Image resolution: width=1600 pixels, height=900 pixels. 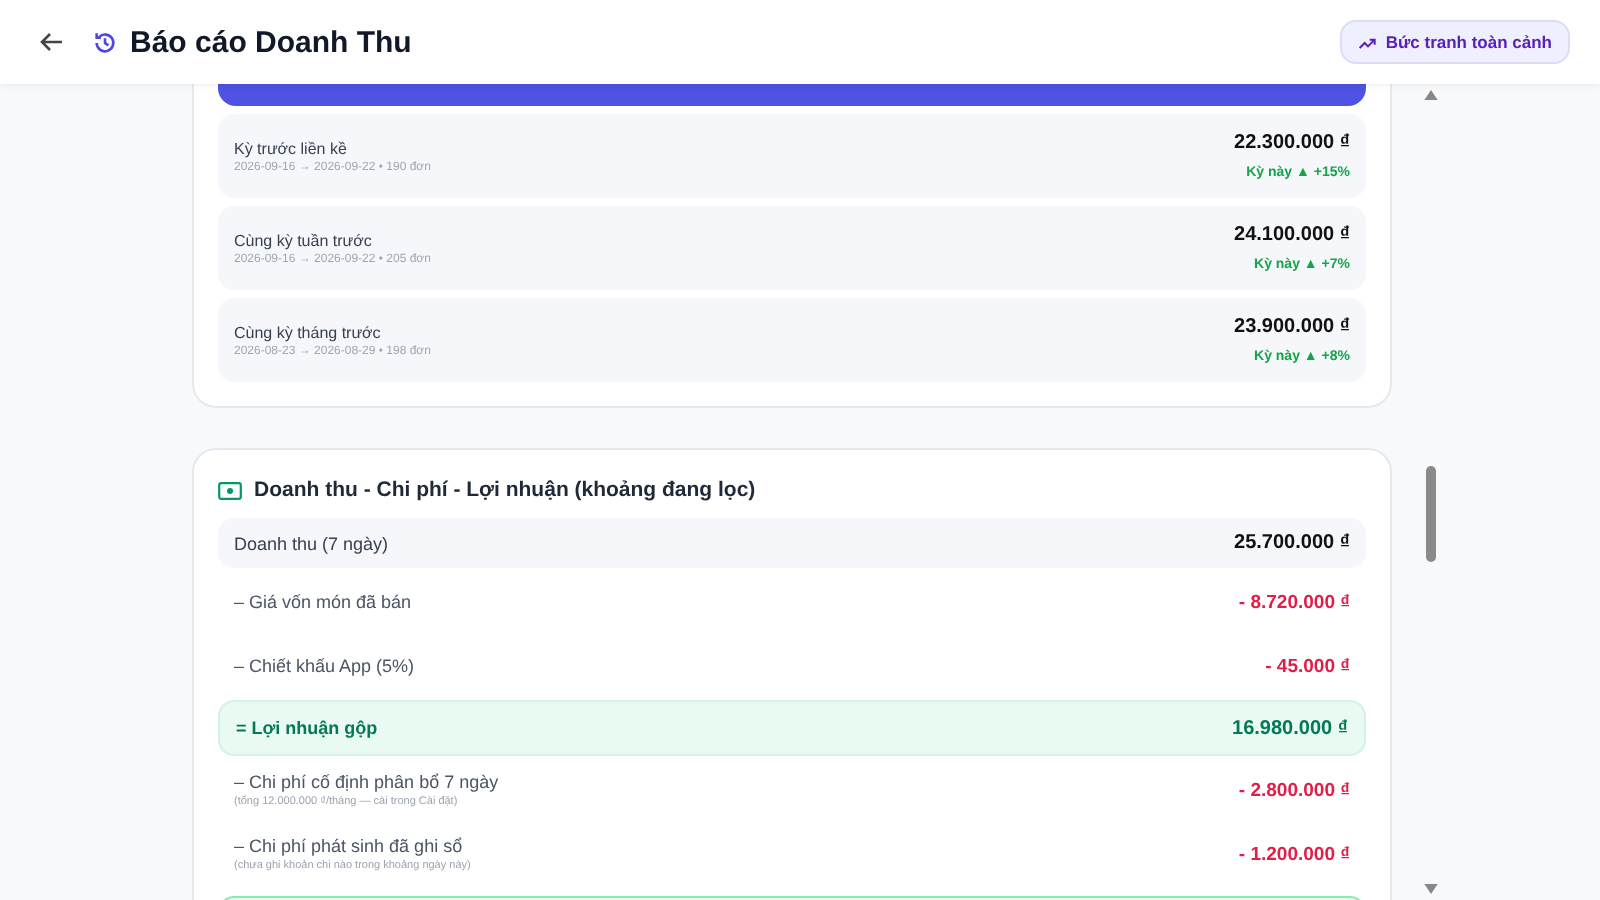 What do you see at coordinates (1307, 666) in the screenshot?
I see `line-amount: - 45.000 ₫` at bounding box center [1307, 666].